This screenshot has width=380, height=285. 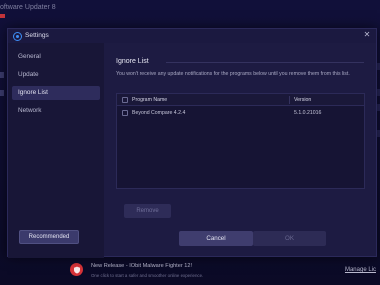 I want to click on notification-title: New Release - IObit Malware Fighter 12!, so click(x=142, y=266).